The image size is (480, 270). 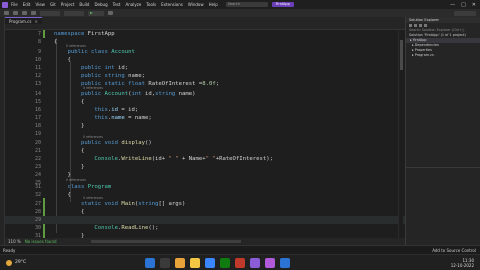 I want to click on menu-window: Window, so click(x=196, y=4).